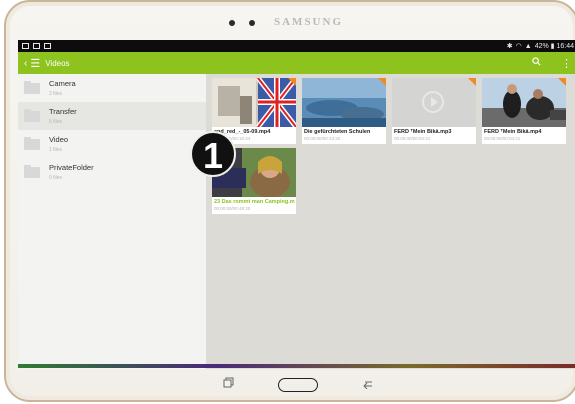 The height and width of the screenshot is (404, 575). I want to click on screen-bottom-edge, so click(296, 366).